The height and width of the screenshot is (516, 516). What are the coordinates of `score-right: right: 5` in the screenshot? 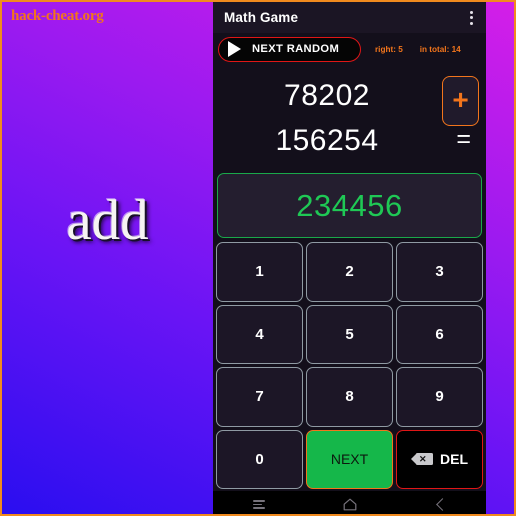 It's located at (389, 49).